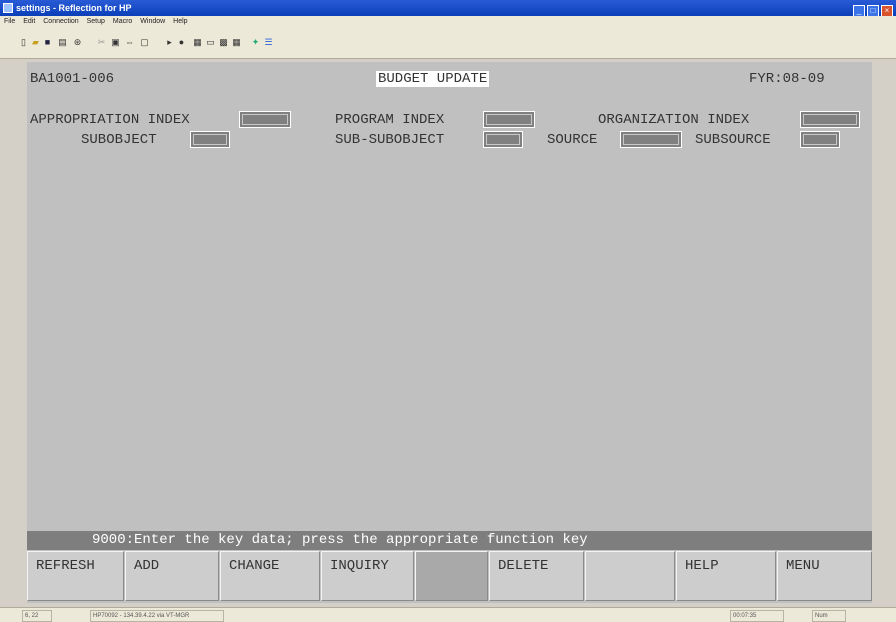  What do you see at coordinates (236, 42) in the screenshot?
I see `keyboard-icon: ▦` at bounding box center [236, 42].